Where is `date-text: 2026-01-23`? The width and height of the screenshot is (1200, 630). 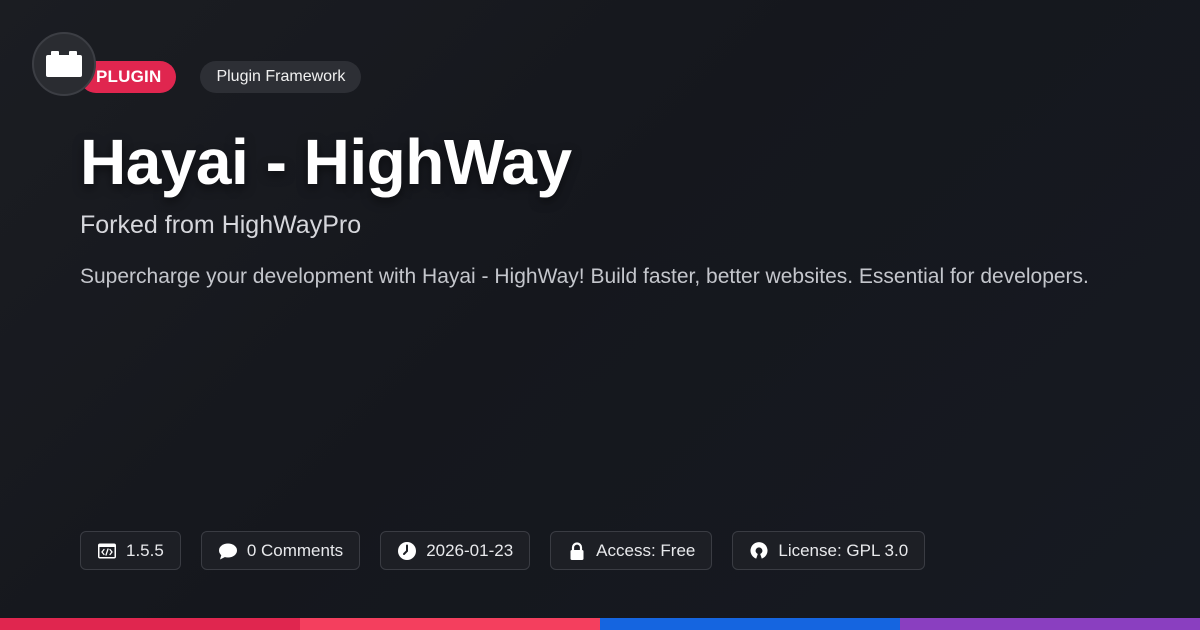 date-text: 2026-01-23 is located at coordinates (470, 550).